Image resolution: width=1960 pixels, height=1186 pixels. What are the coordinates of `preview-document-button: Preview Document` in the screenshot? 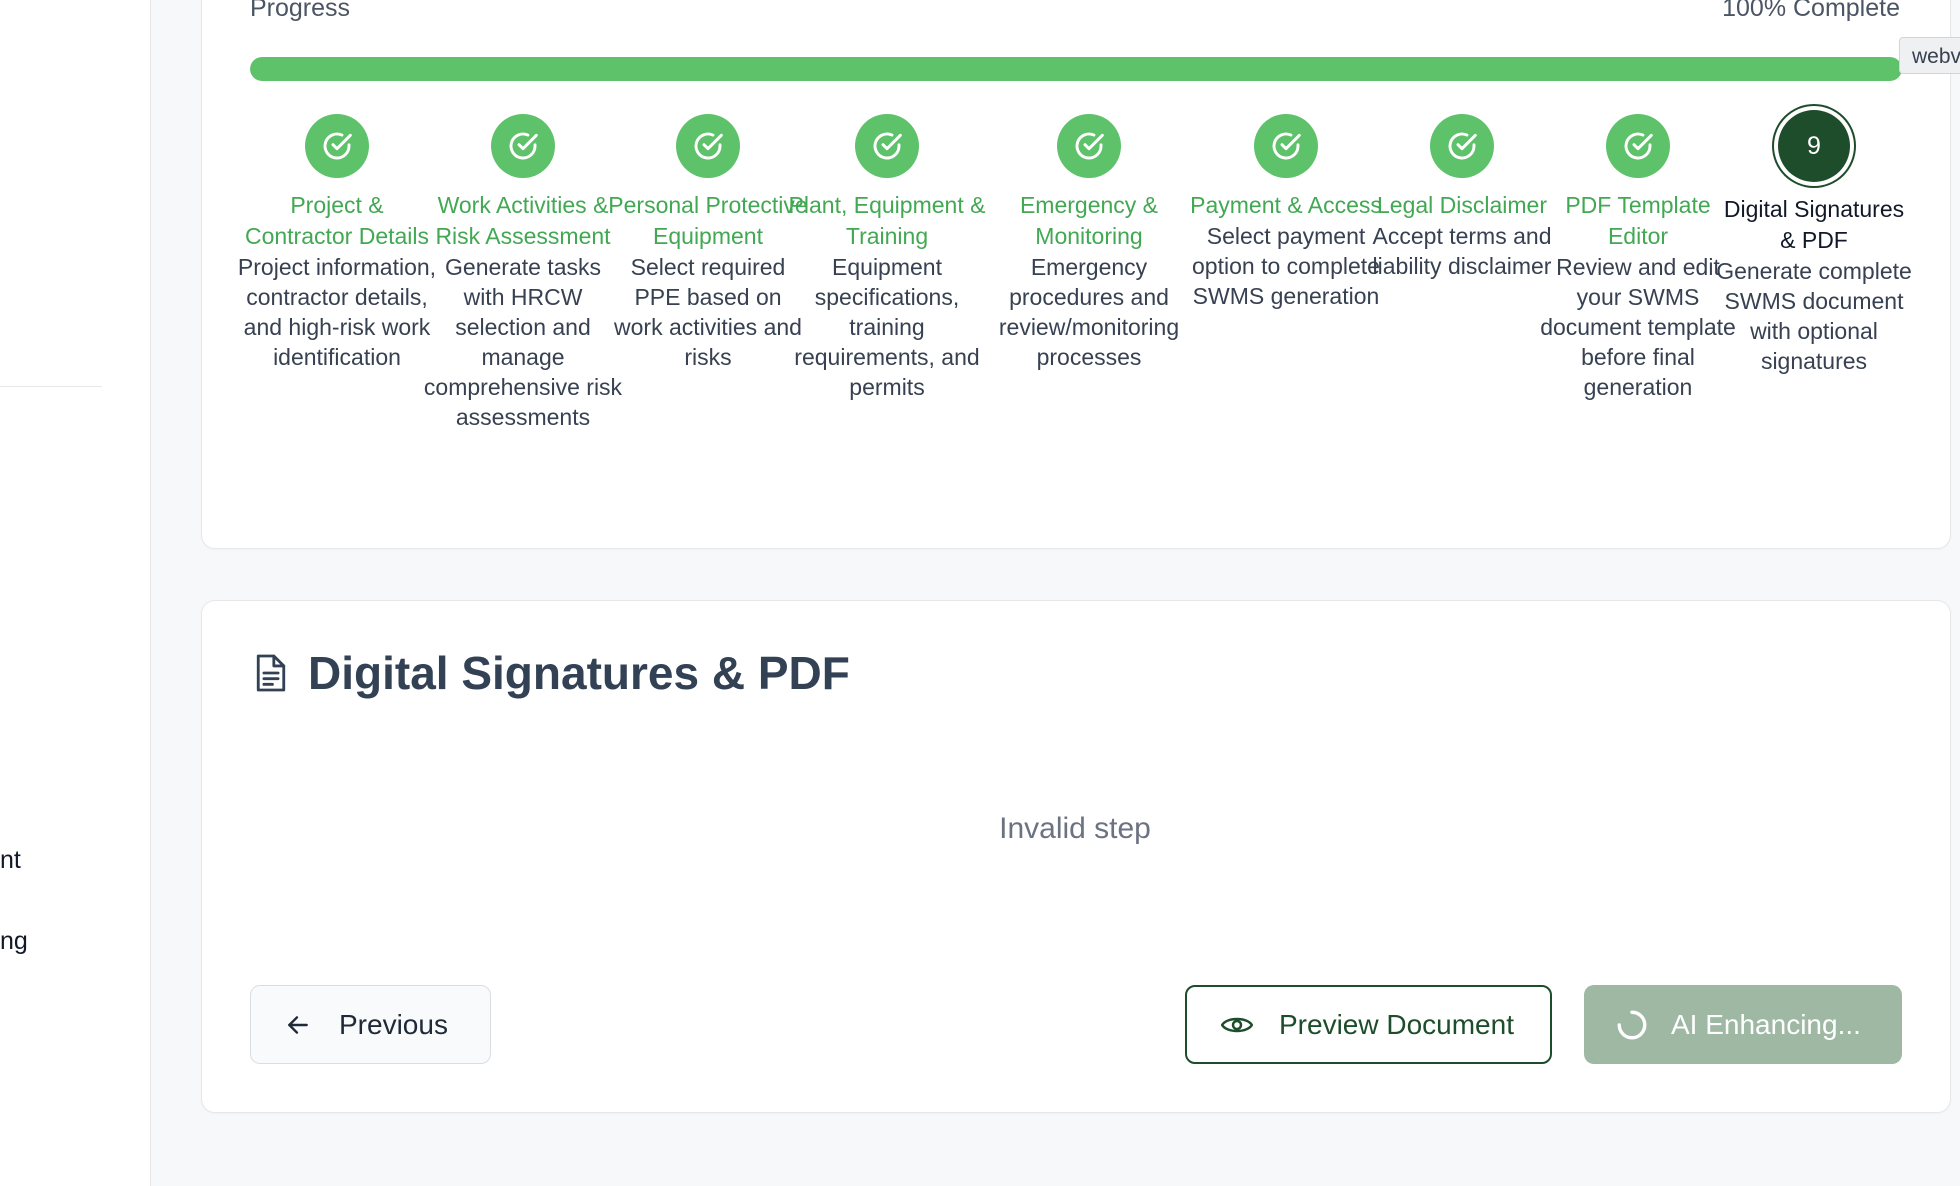 It's located at (1368, 1024).